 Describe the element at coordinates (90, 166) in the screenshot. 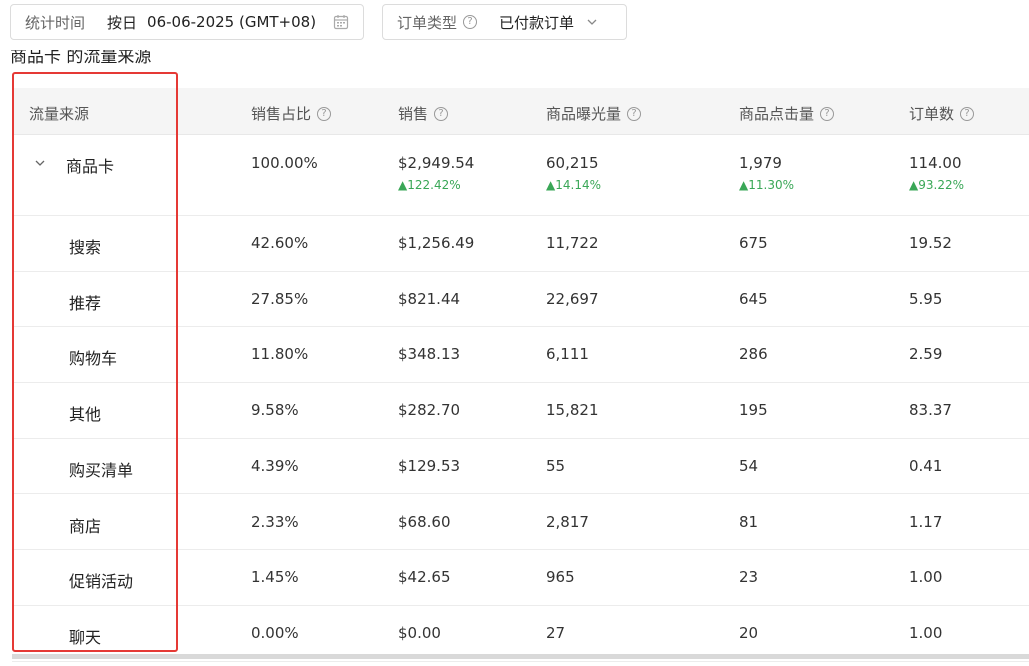

I see `source-name: 商品卡` at that location.